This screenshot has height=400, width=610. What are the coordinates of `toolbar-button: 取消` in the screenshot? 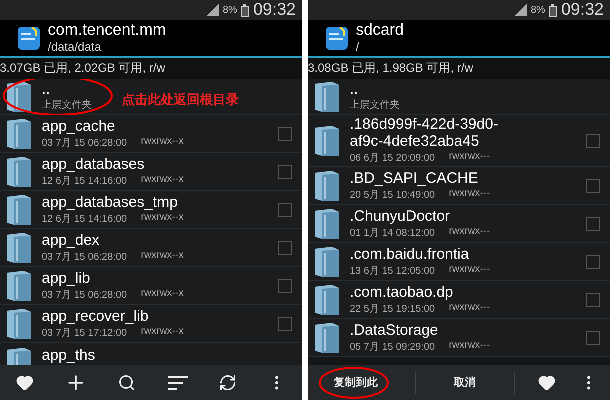 It's located at (465, 382).